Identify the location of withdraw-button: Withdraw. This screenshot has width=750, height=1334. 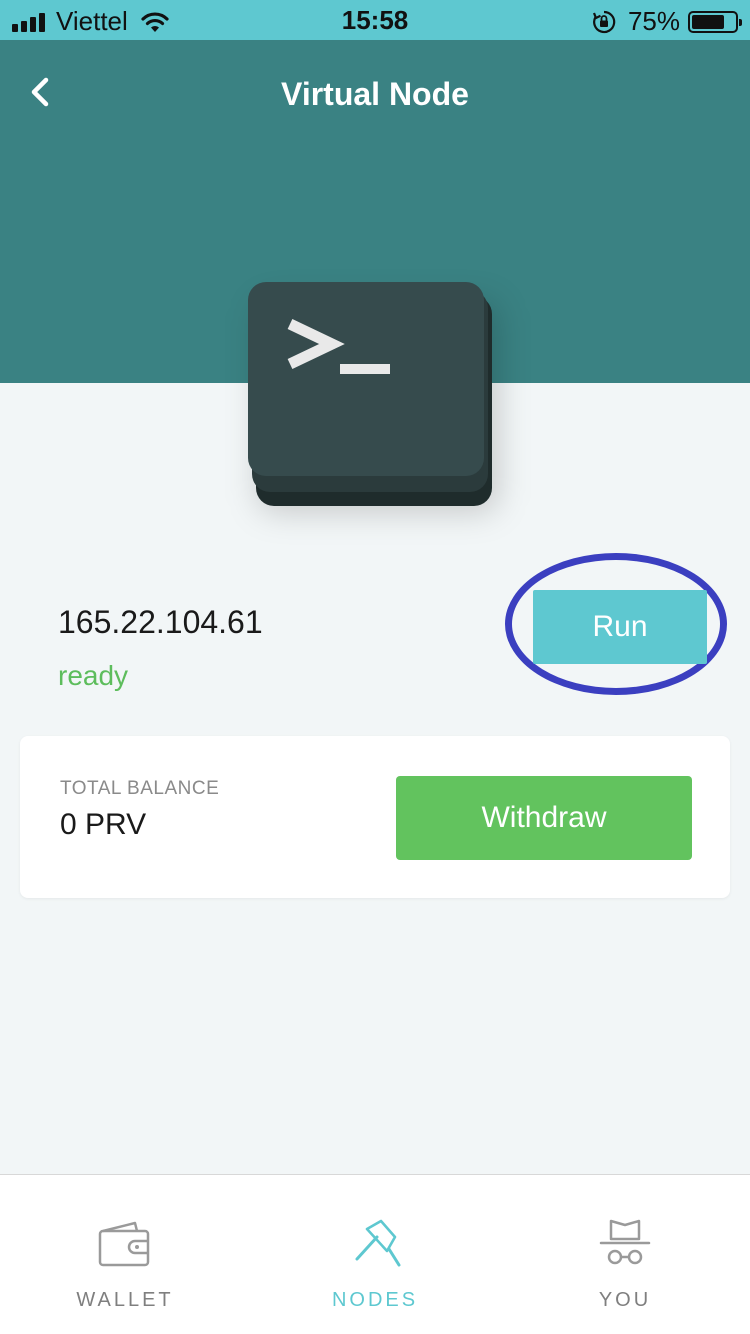
(544, 818).